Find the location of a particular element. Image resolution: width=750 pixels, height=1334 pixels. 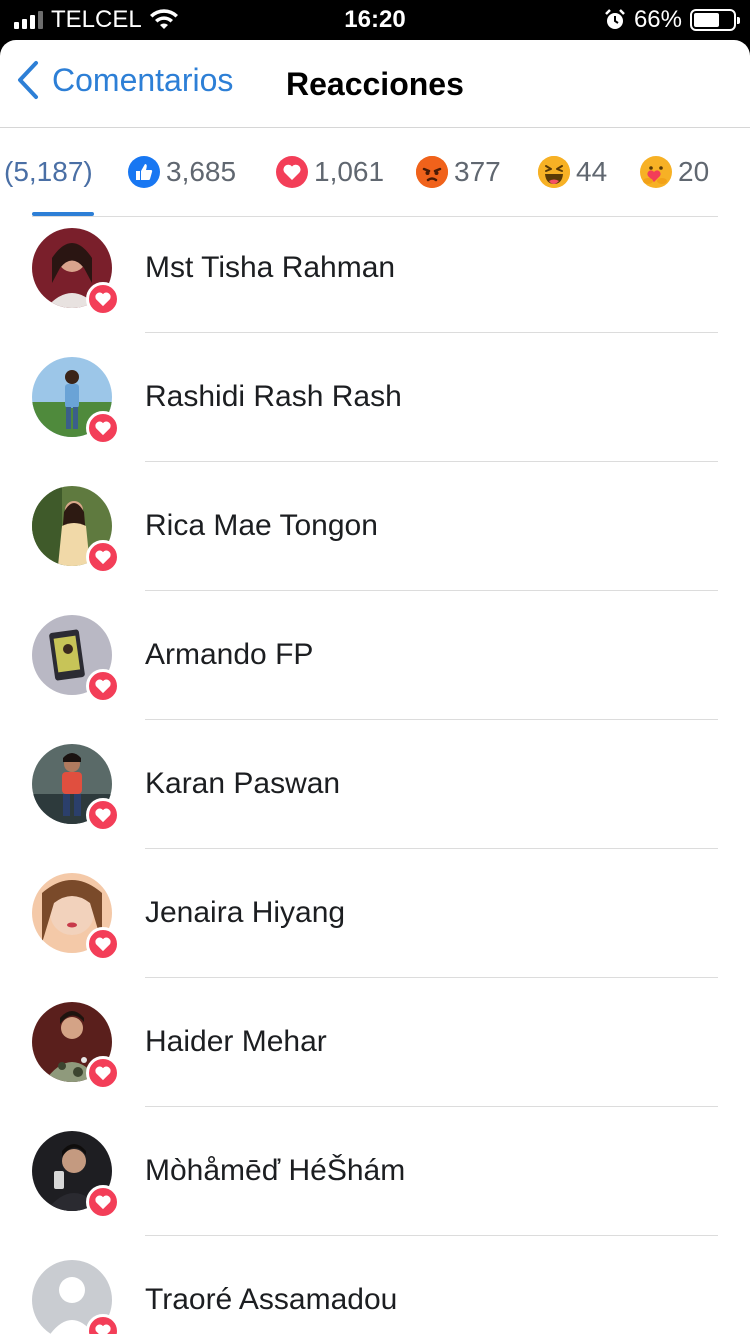

tab-label: (5,187) is located at coordinates (48, 171).